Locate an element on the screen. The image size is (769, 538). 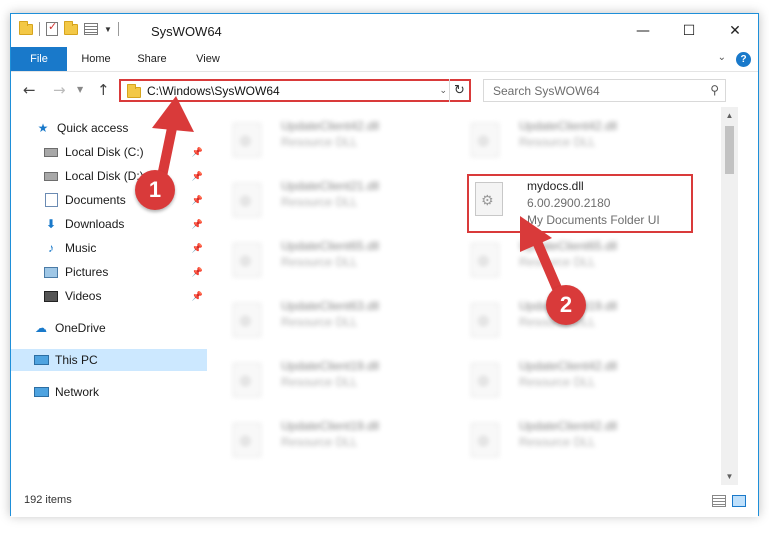
file-item: UpdateClient63.dll Resource DLL is located at coordinates (320, 320).